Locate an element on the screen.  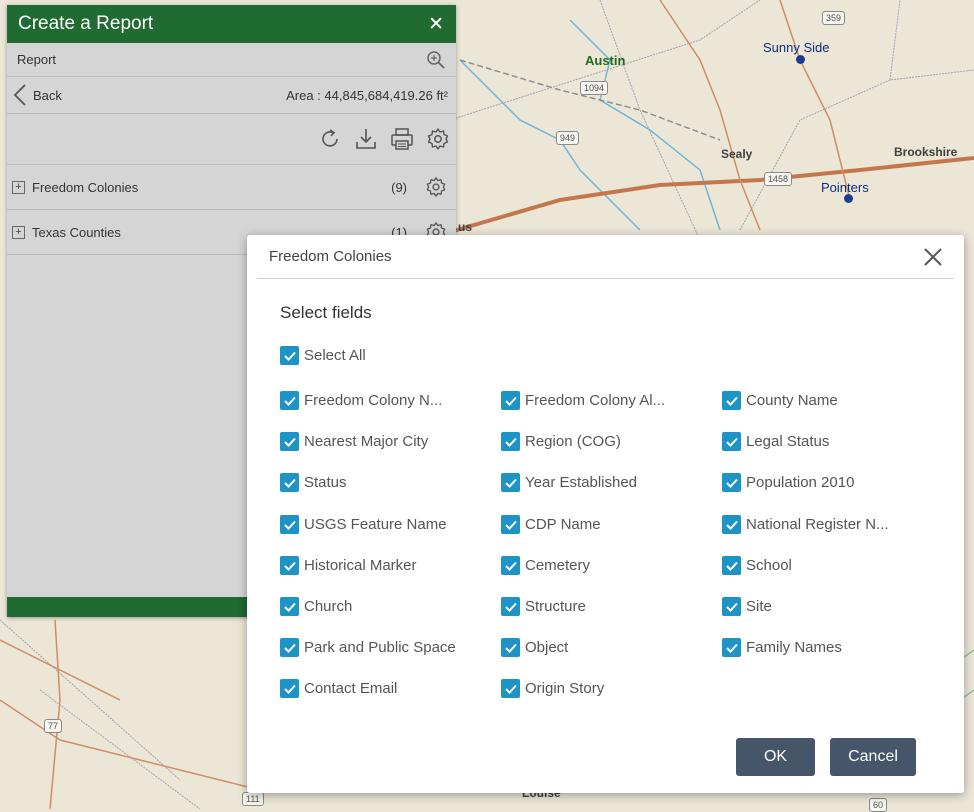
field-checkbox: Family Names is located at coordinates (782, 647).